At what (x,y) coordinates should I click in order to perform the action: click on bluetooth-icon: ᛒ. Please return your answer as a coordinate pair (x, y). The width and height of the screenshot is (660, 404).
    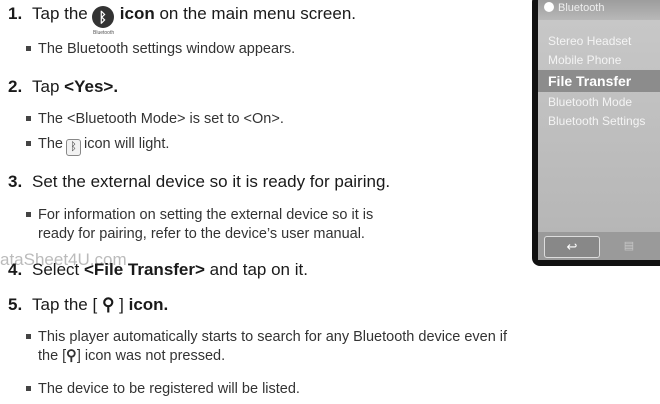
    Looking at the image, I should click on (102, 17).